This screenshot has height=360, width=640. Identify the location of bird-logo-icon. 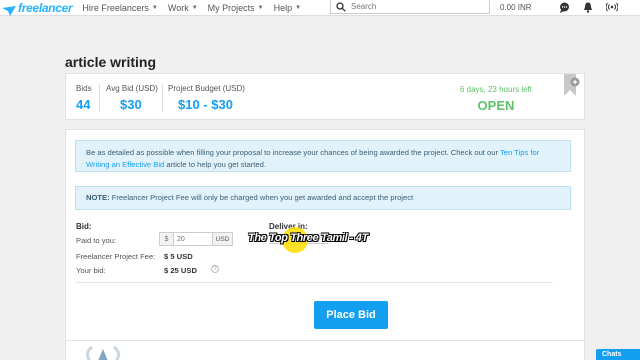
(9, 9).